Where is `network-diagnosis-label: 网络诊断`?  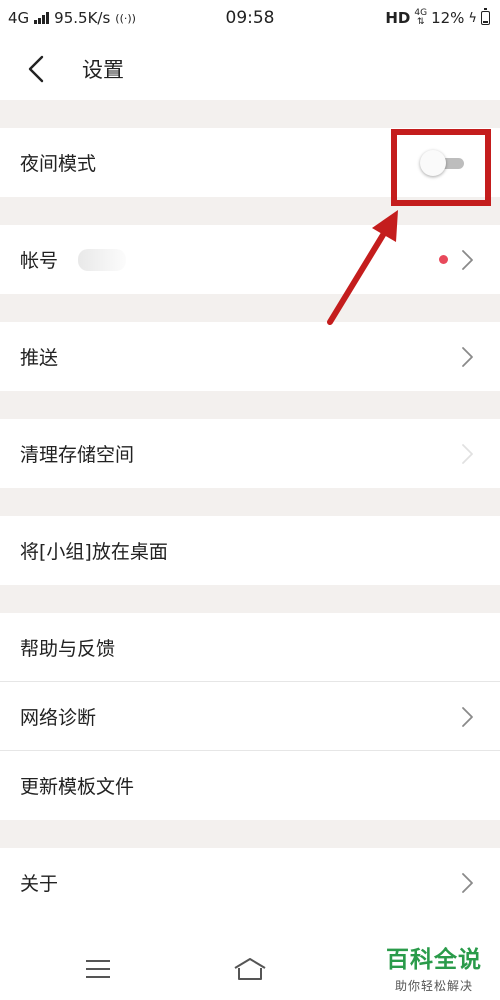 network-diagnosis-label: 网络诊断 is located at coordinates (58, 718).